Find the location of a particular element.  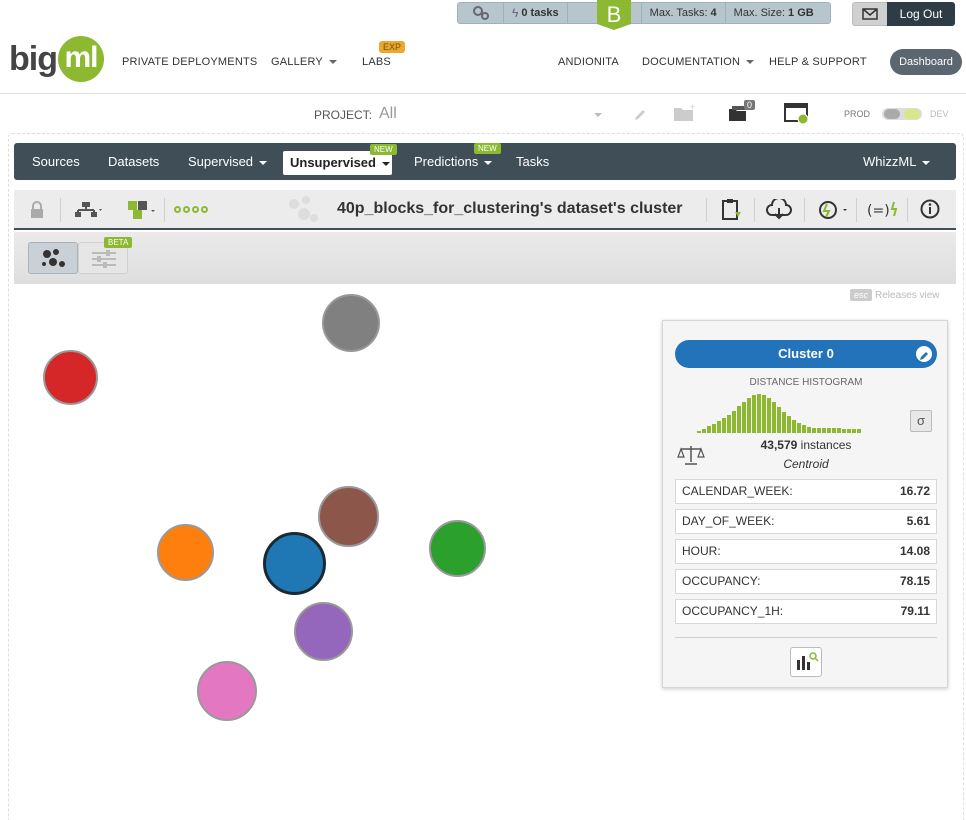

cluster-chart-button is located at coordinates (806, 662).